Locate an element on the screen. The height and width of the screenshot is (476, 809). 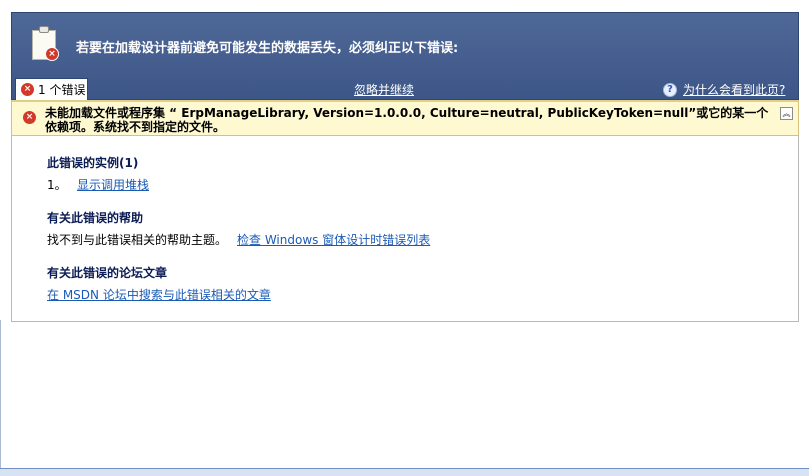
show-call-stack-link: 显示调用堆栈 is located at coordinates (113, 184).